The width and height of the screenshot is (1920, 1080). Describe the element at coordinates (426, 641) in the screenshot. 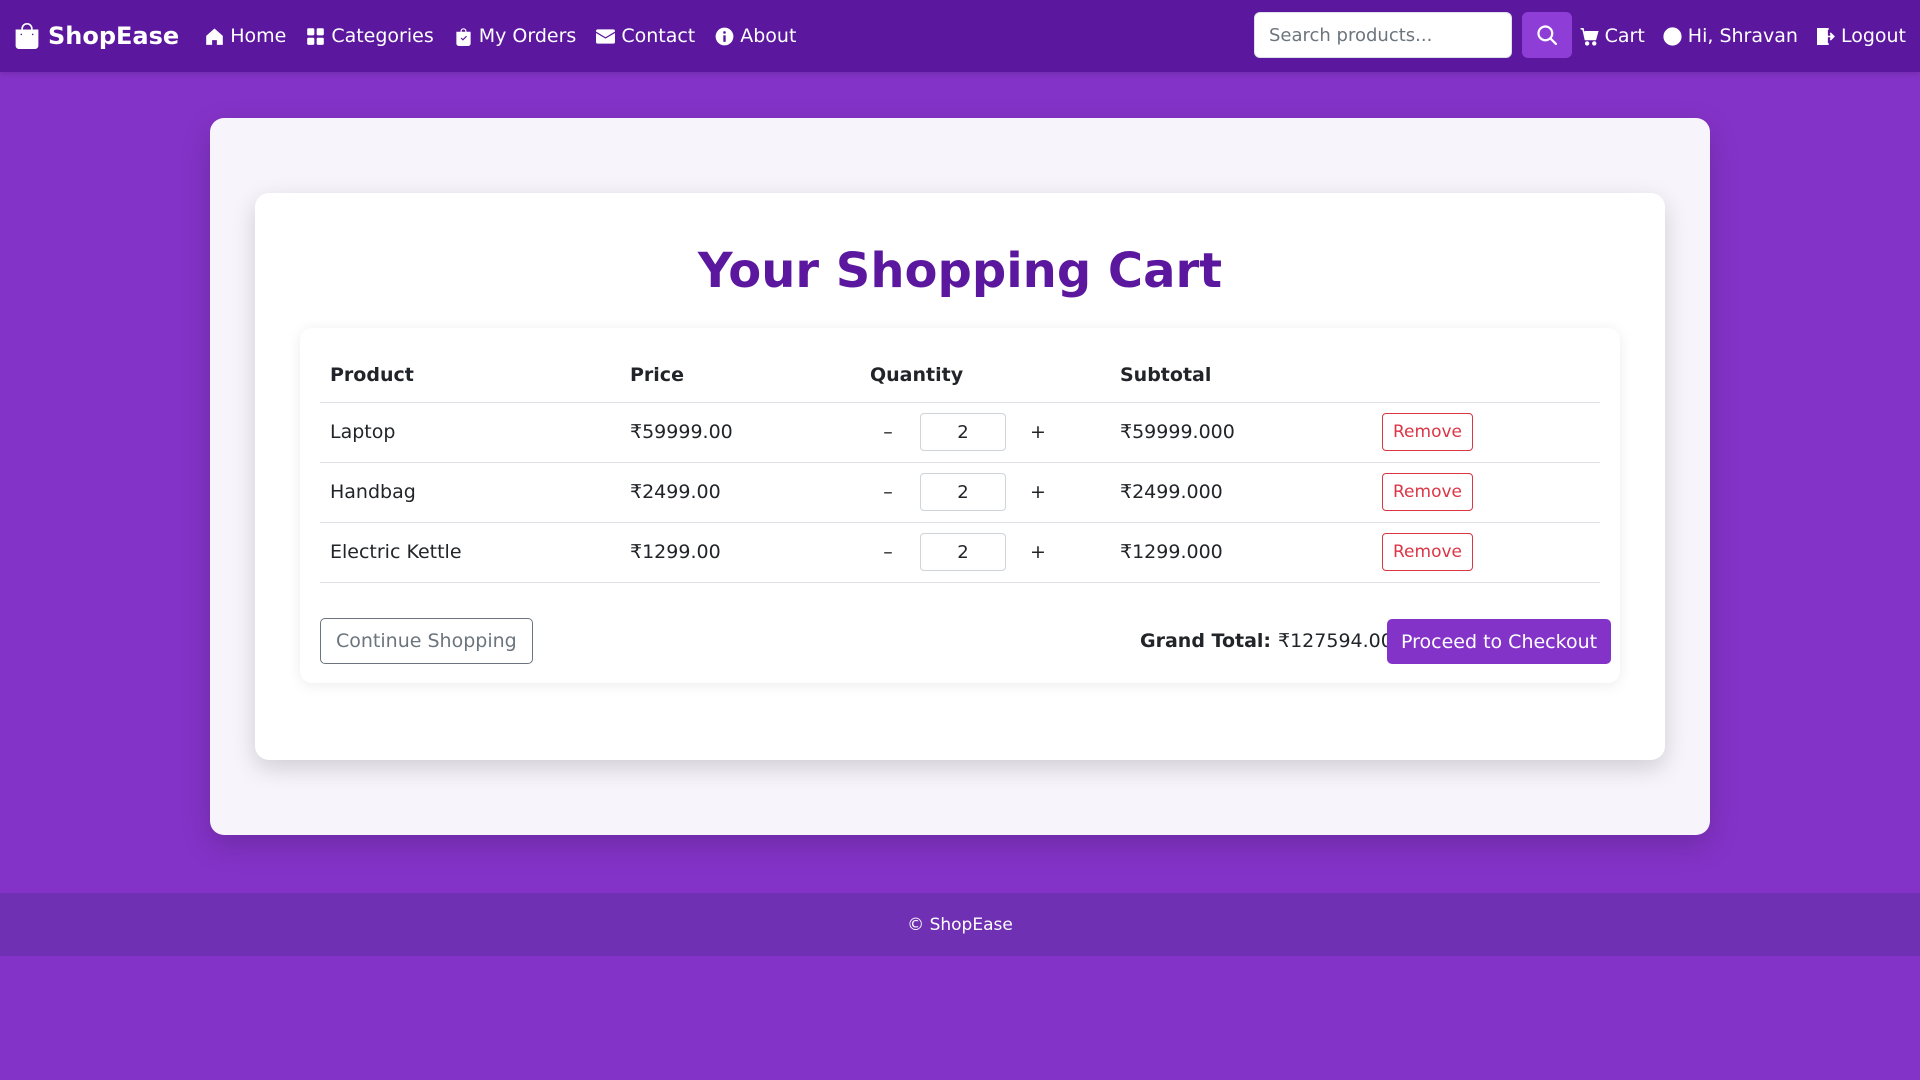

I see `continue-shopping-button: Continue Shopping` at that location.